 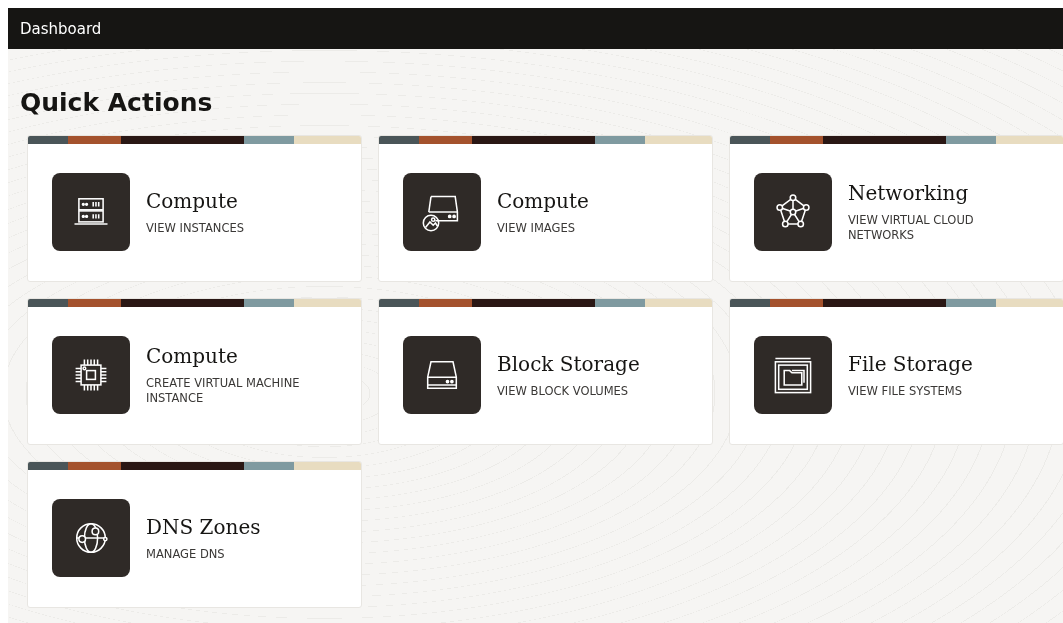 I want to click on card-title: Networking, so click(x=909, y=193).